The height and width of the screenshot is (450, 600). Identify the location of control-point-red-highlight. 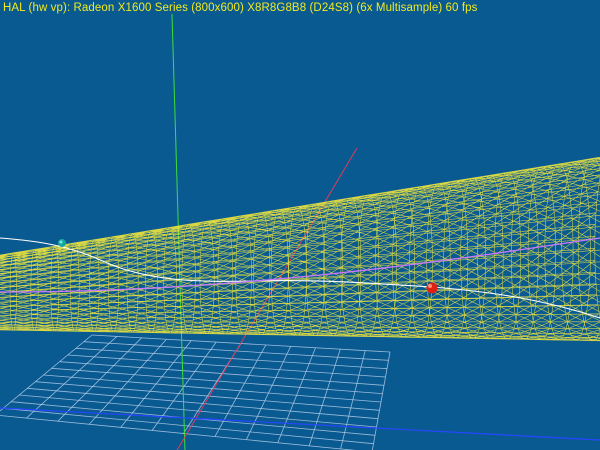
(430, 286).